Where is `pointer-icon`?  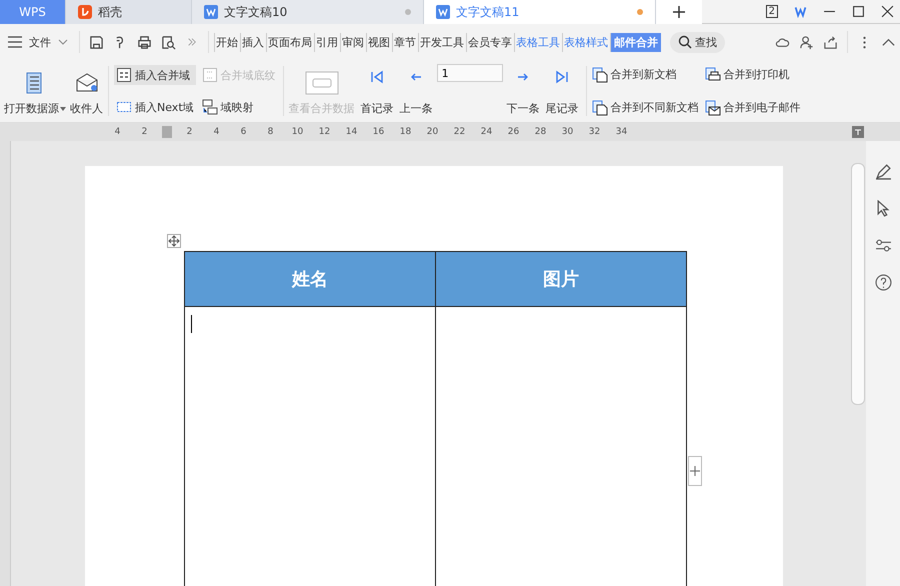 pointer-icon is located at coordinates (883, 208).